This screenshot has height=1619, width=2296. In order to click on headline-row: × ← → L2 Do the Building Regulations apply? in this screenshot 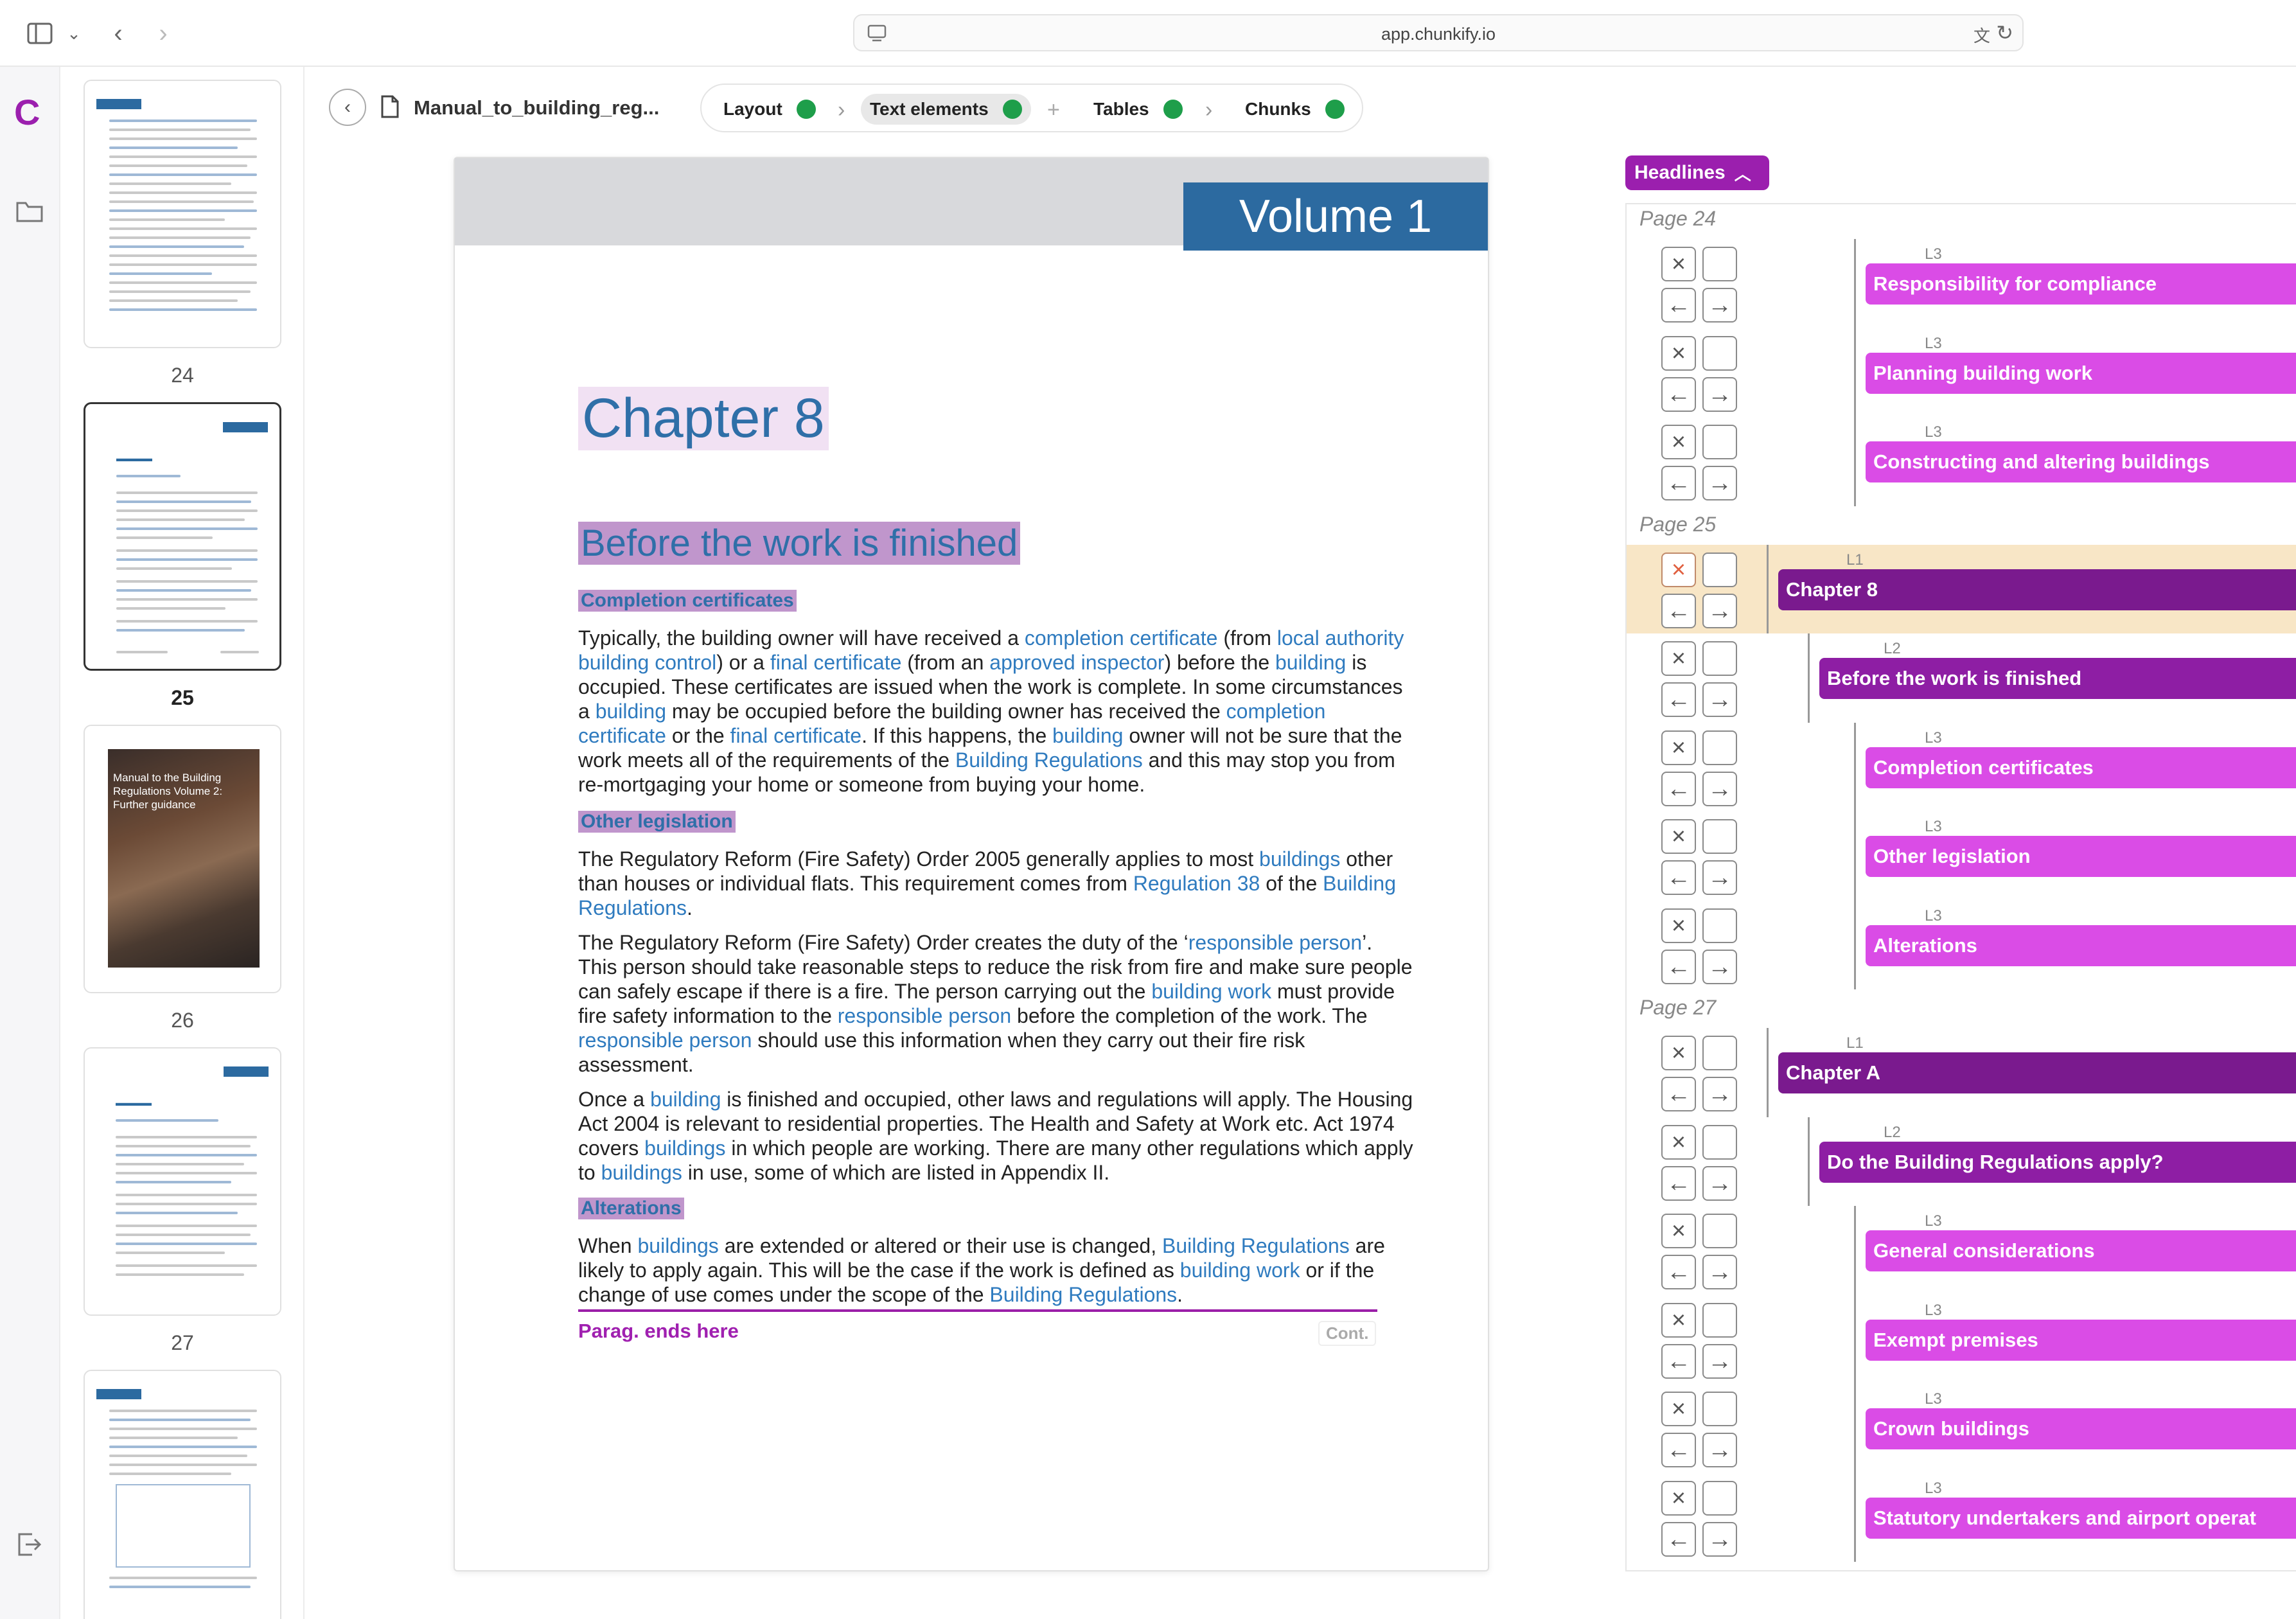, I will do `click(1961, 1162)`.